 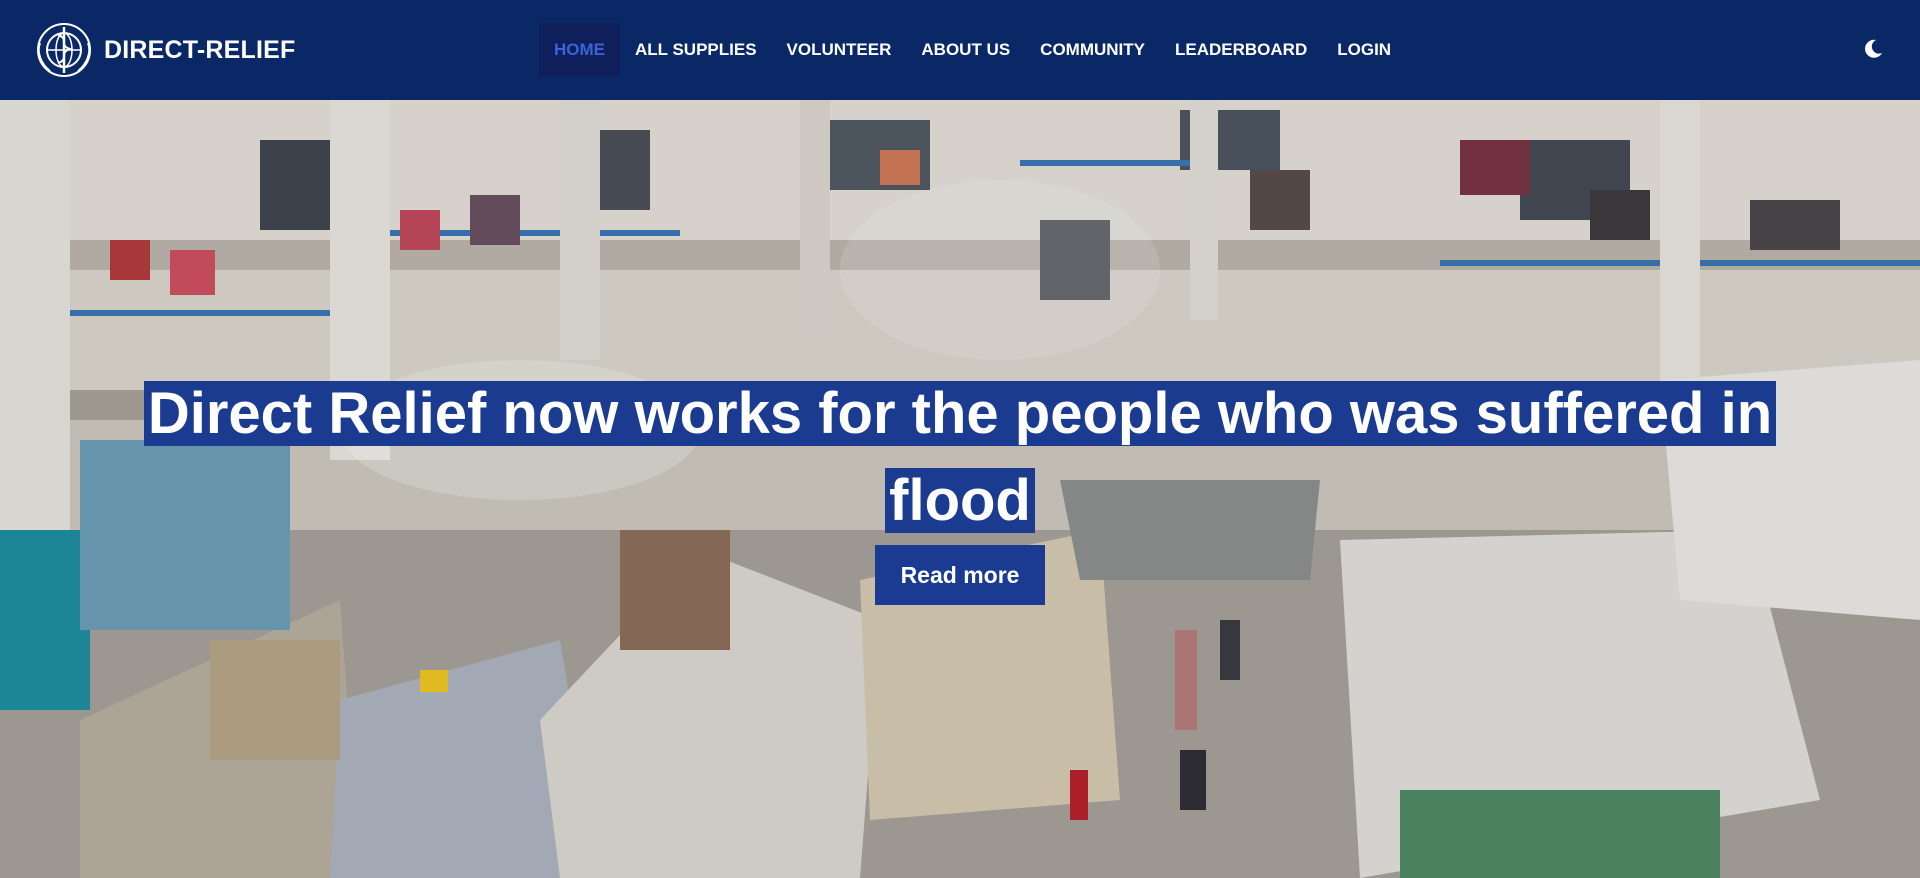 What do you see at coordinates (1364, 50) in the screenshot?
I see `nav-item-login: LOGIN` at bounding box center [1364, 50].